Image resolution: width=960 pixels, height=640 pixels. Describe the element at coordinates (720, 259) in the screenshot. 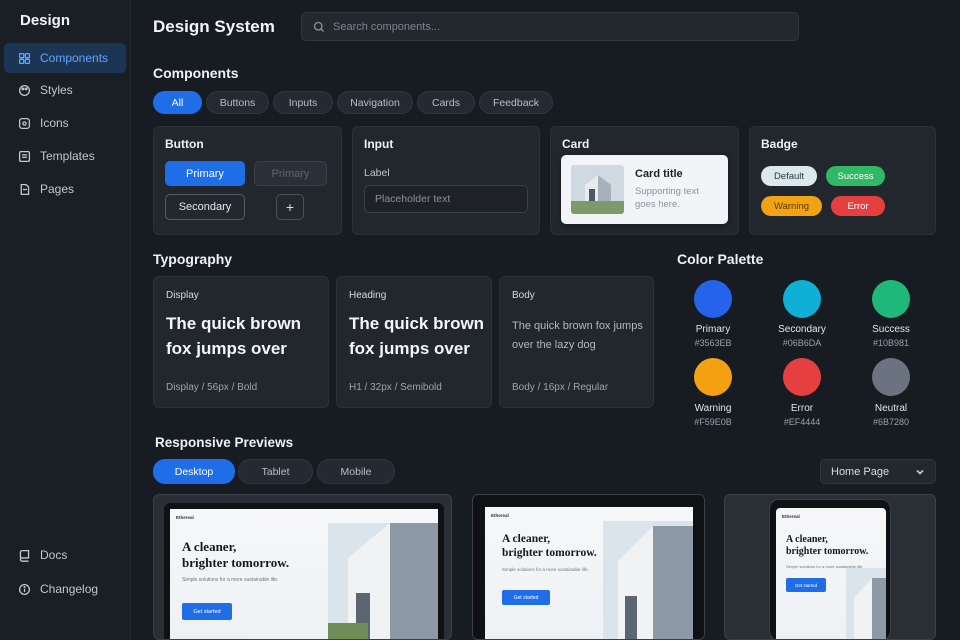

I see `color-palette-heading: Color Palette` at that location.